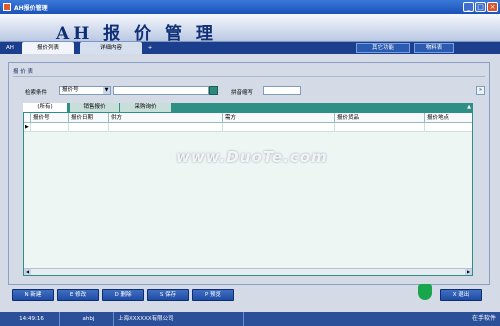  What do you see at coordinates (250, 7) in the screenshot?
I see `window-titlebar: AH报价管理 _ □ ×` at bounding box center [250, 7].